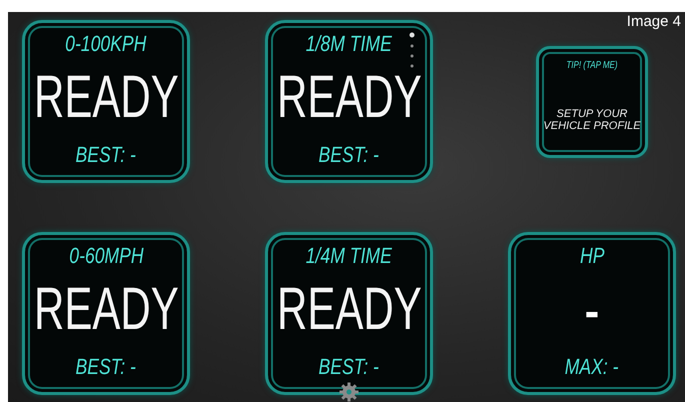  Describe the element at coordinates (592, 102) in the screenshot. I see `tip-card: TIP! (TAP ME) SETUP YOUR VEHICLE PROFILE` at that location.